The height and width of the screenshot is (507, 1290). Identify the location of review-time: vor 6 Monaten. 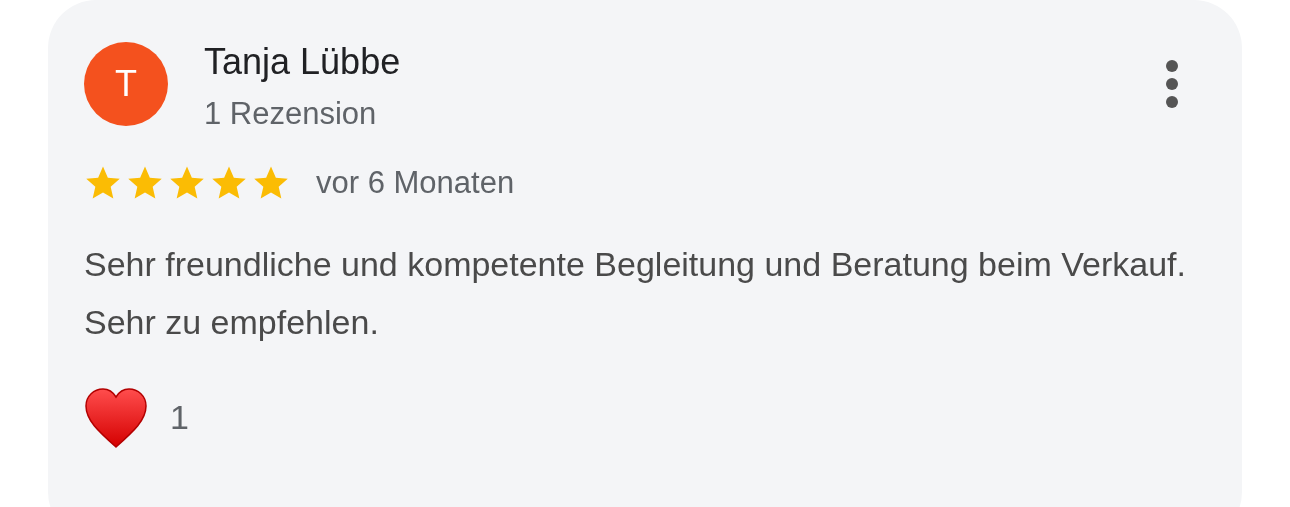
(415, 183).